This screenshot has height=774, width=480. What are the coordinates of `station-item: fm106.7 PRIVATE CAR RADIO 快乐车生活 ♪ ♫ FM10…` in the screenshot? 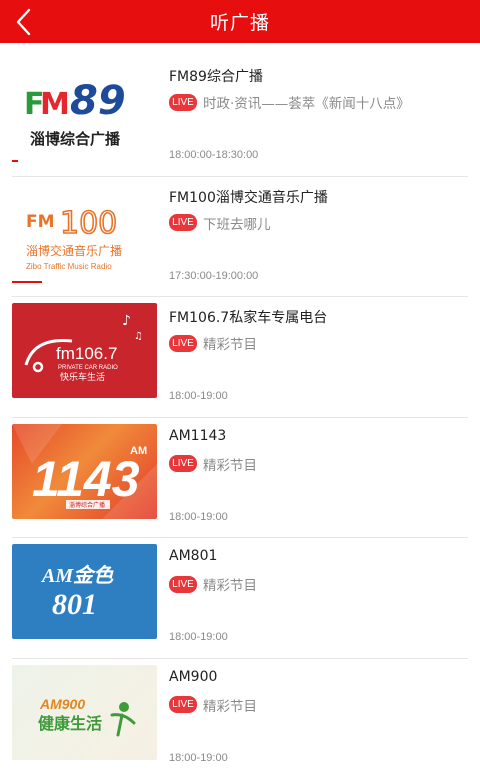 It's located at (240, 357).